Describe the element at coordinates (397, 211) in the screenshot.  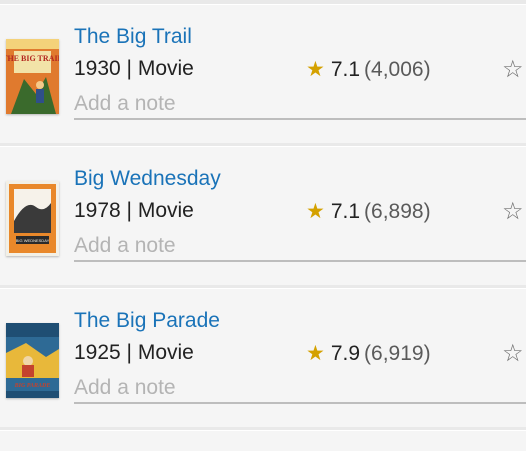
I see `vote-count: (6,898)` at that location.